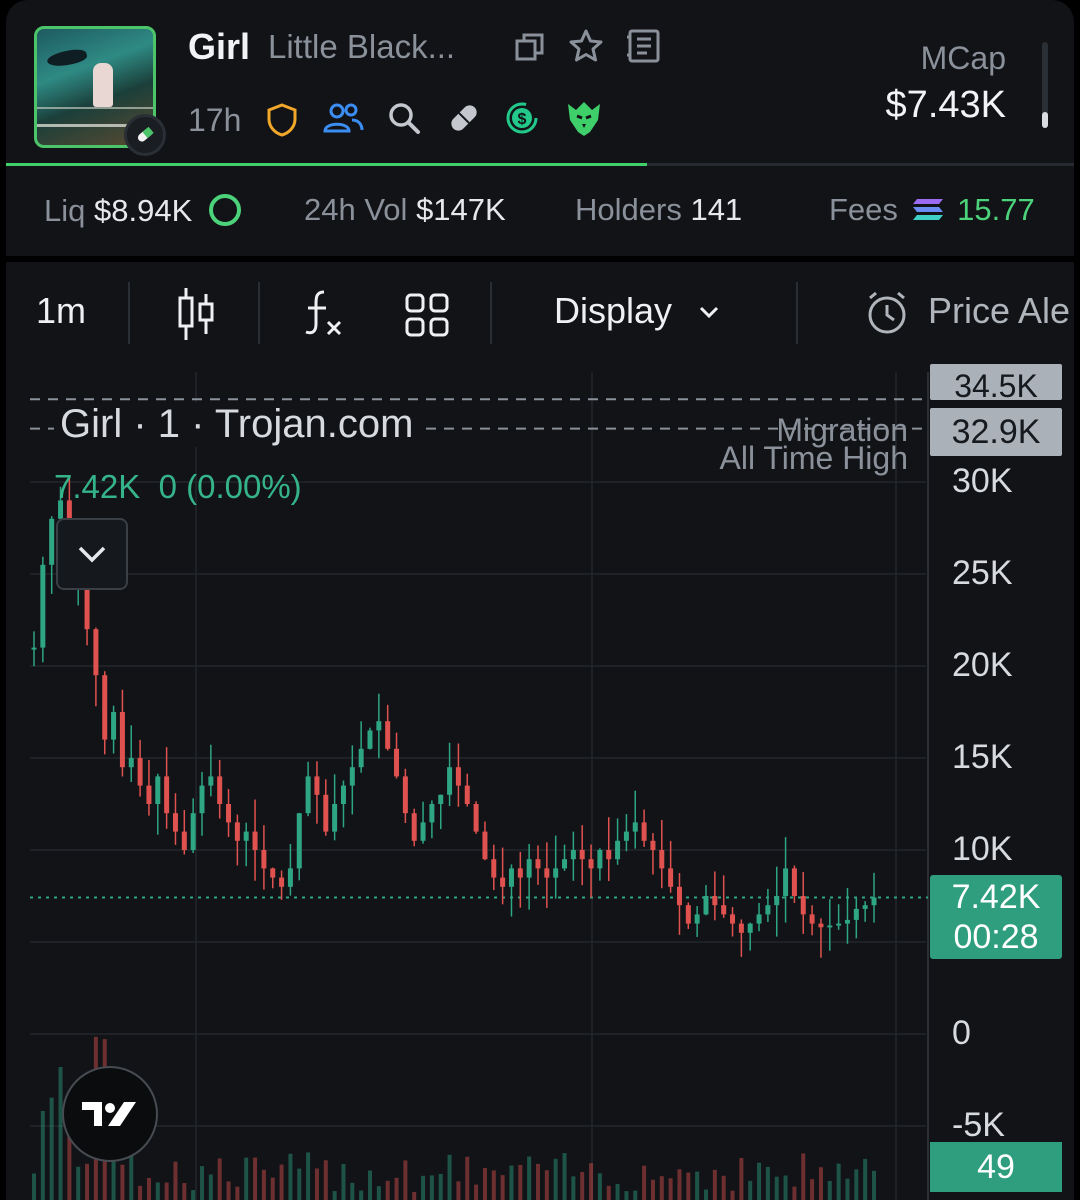  What do you see at coordinates (324, 314) in the screenshot?
I see `indicators-icon` at bounding box center [324, 314].